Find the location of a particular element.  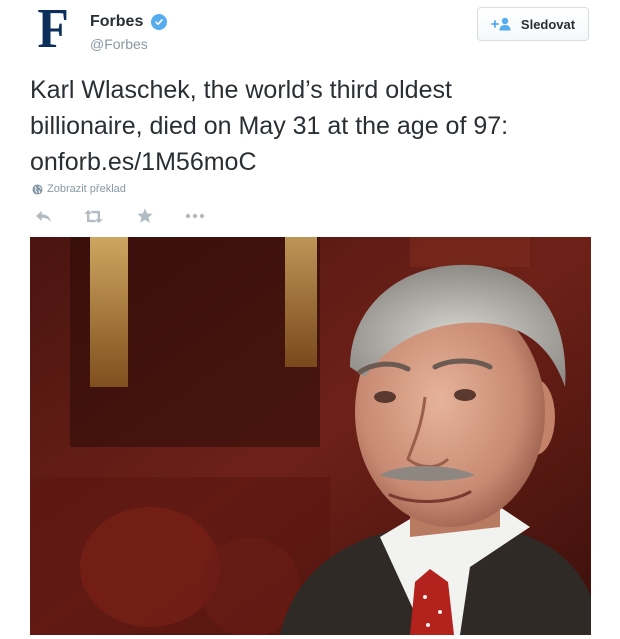

screen-name: @Forbes is located at coordinates (119, 44).